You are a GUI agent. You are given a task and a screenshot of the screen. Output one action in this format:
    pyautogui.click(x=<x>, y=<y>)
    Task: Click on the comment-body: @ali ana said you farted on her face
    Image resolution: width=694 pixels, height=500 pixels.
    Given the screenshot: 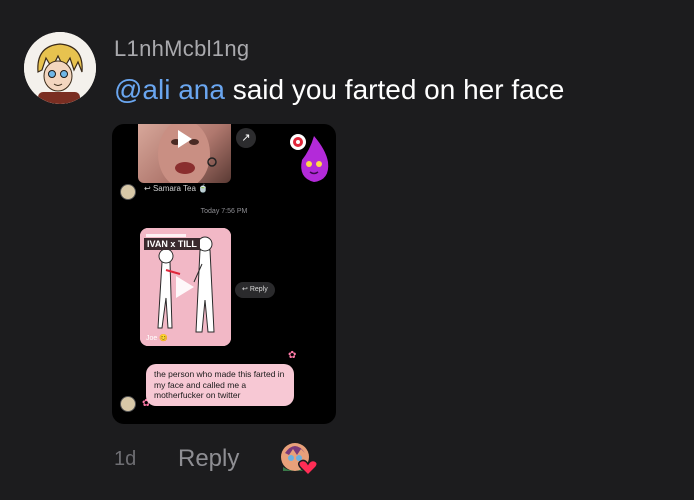 What is the action you would take?
    pyautogui.click(x=339, y=90)
    